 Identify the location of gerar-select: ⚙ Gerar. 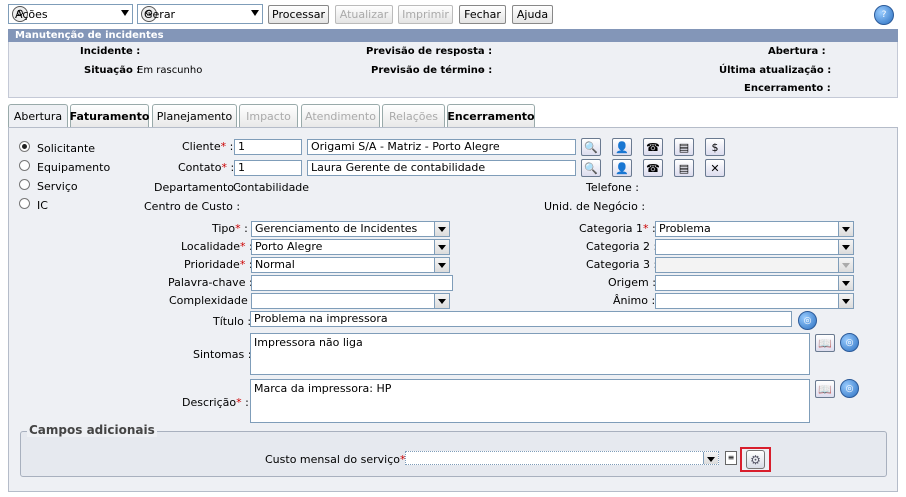
(200, 14).